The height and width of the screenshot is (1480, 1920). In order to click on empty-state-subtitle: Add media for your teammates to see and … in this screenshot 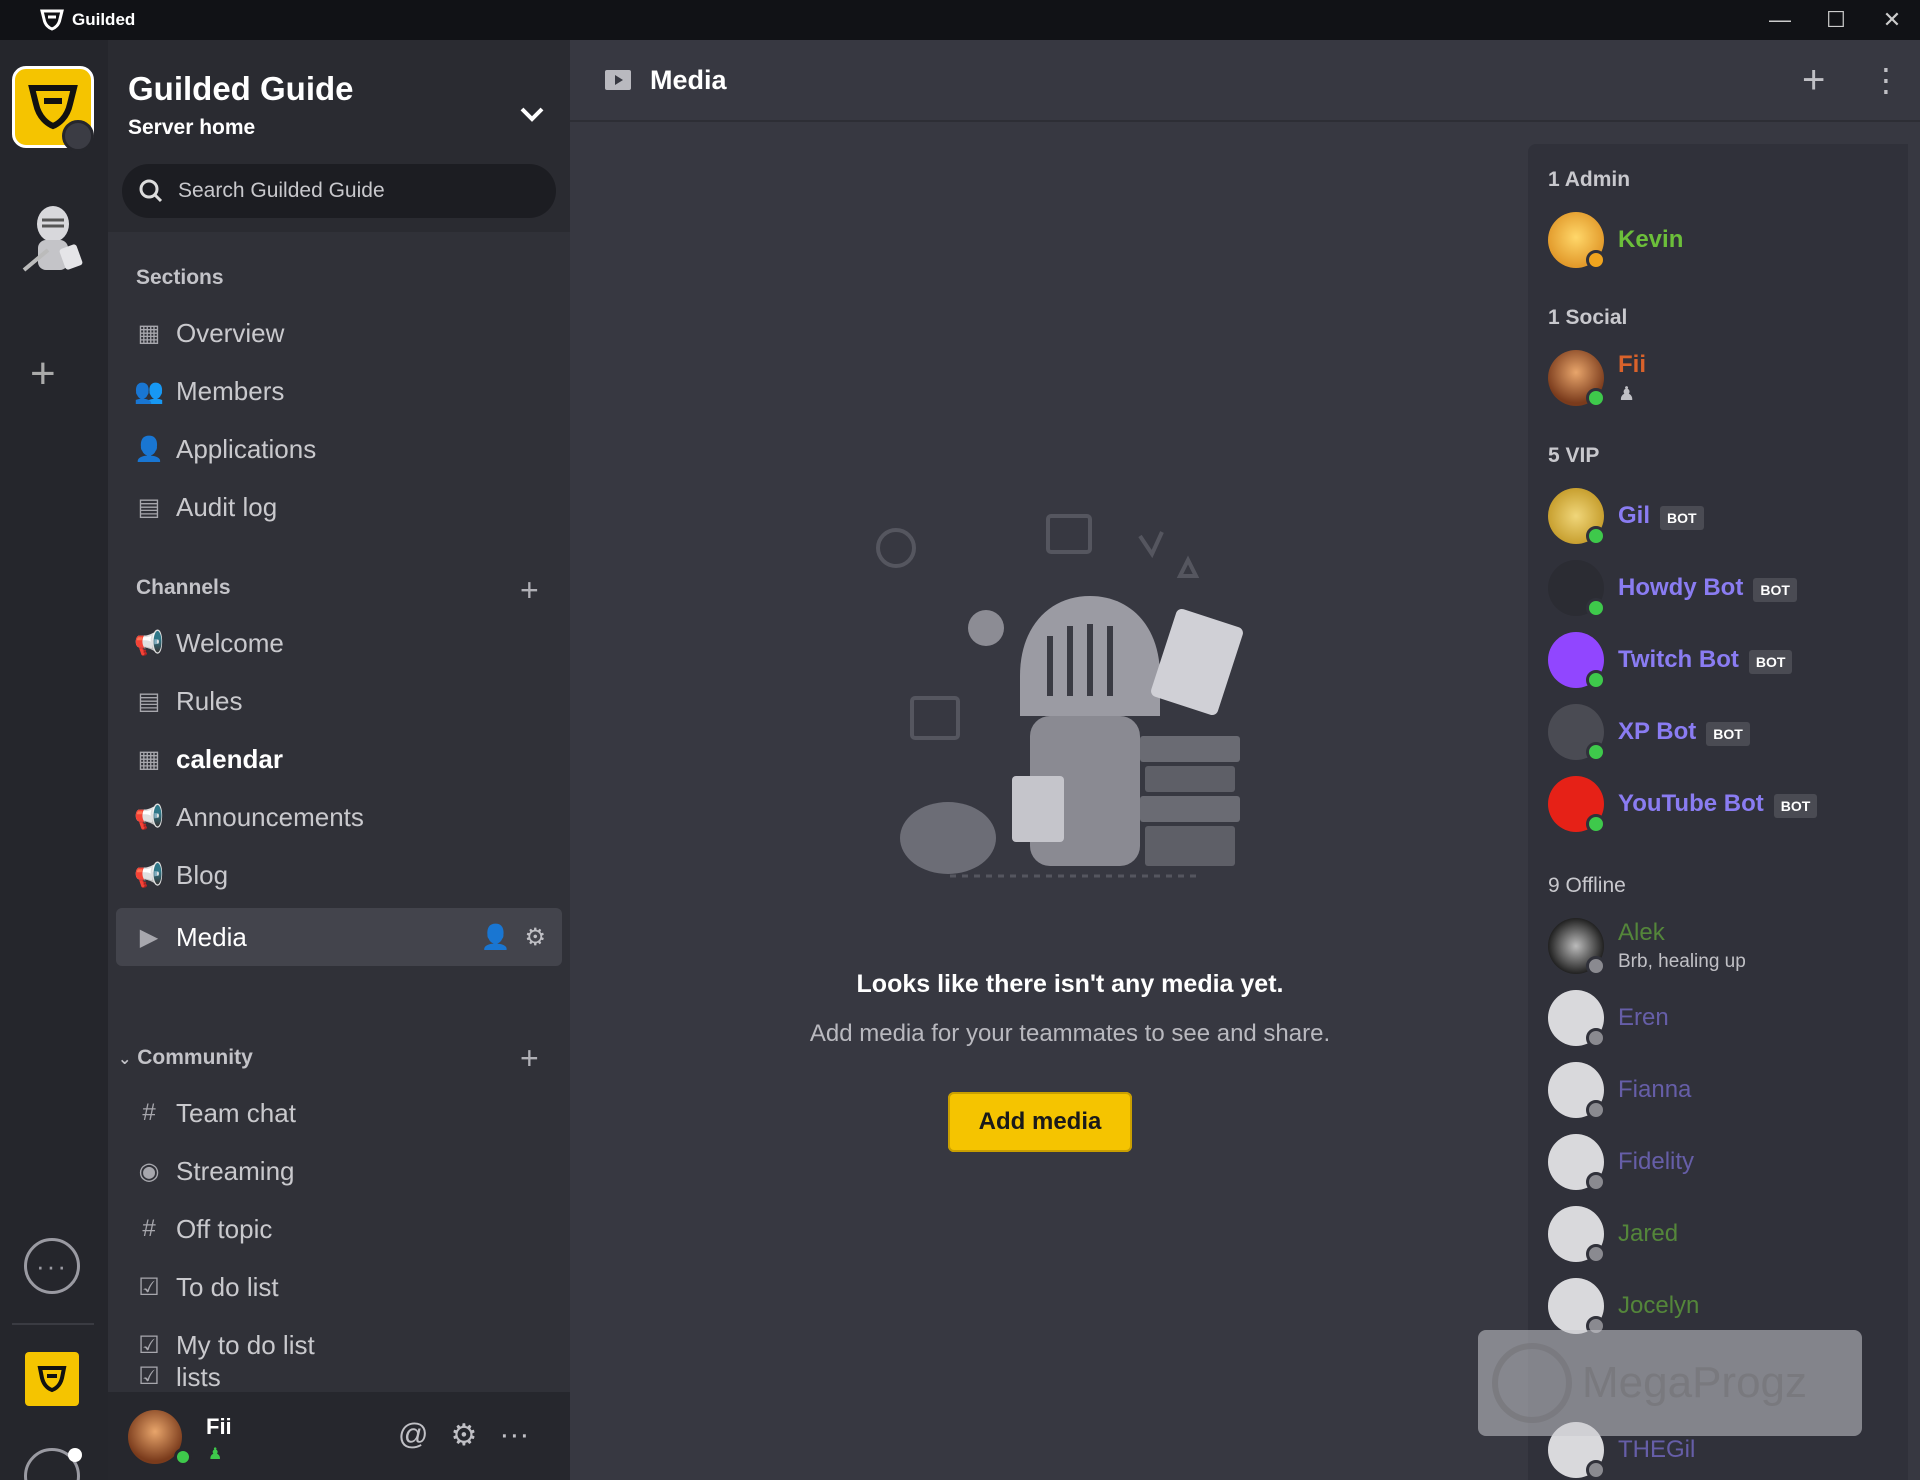, I will do `click(1070, 1033)`.